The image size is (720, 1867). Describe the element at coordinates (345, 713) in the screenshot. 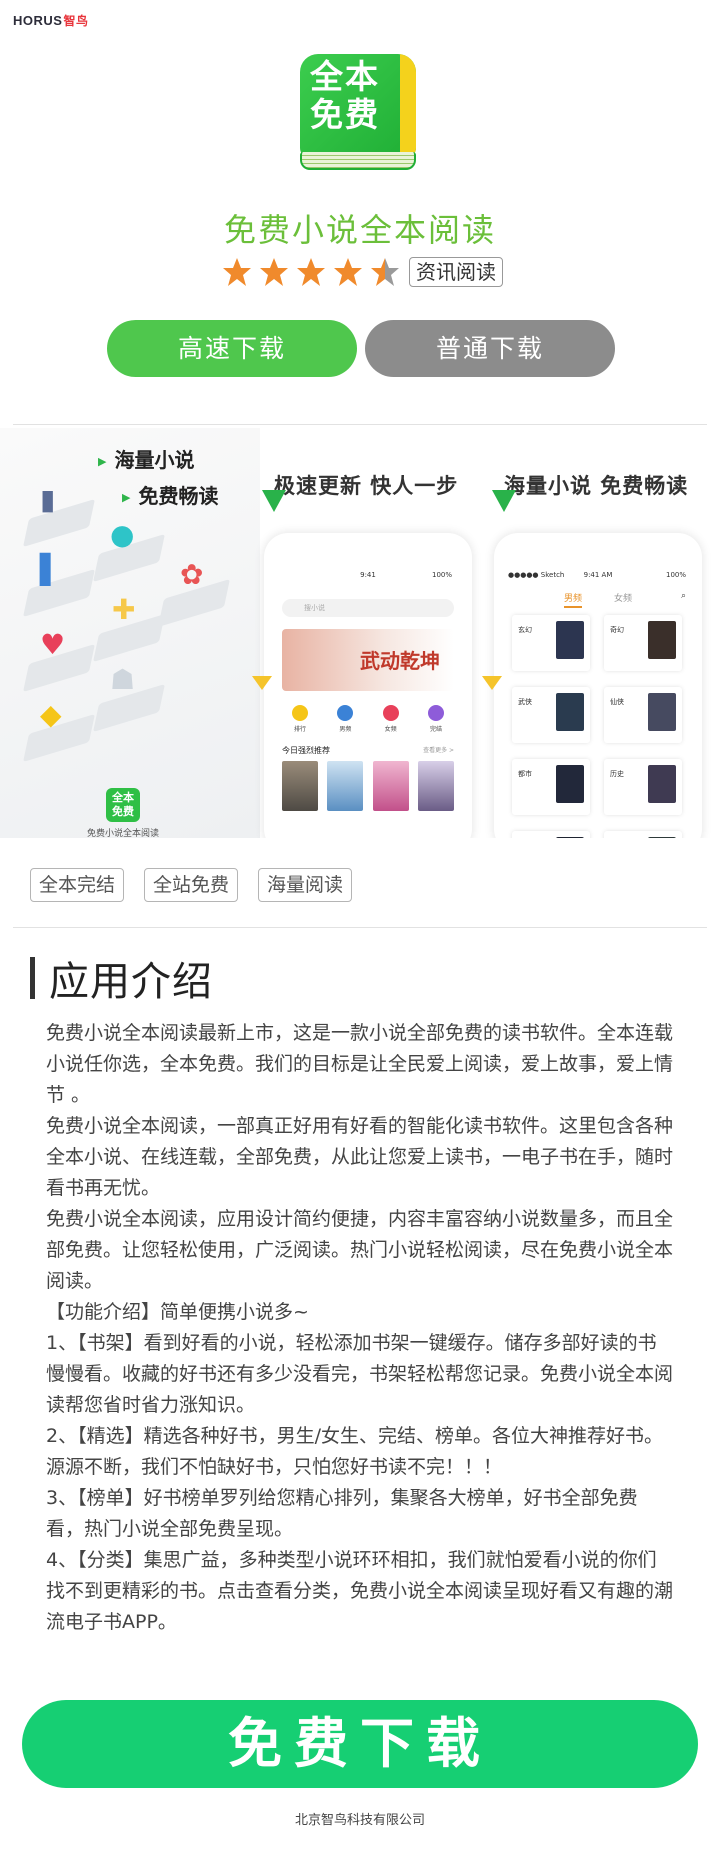

I see `male-icon` at that location.